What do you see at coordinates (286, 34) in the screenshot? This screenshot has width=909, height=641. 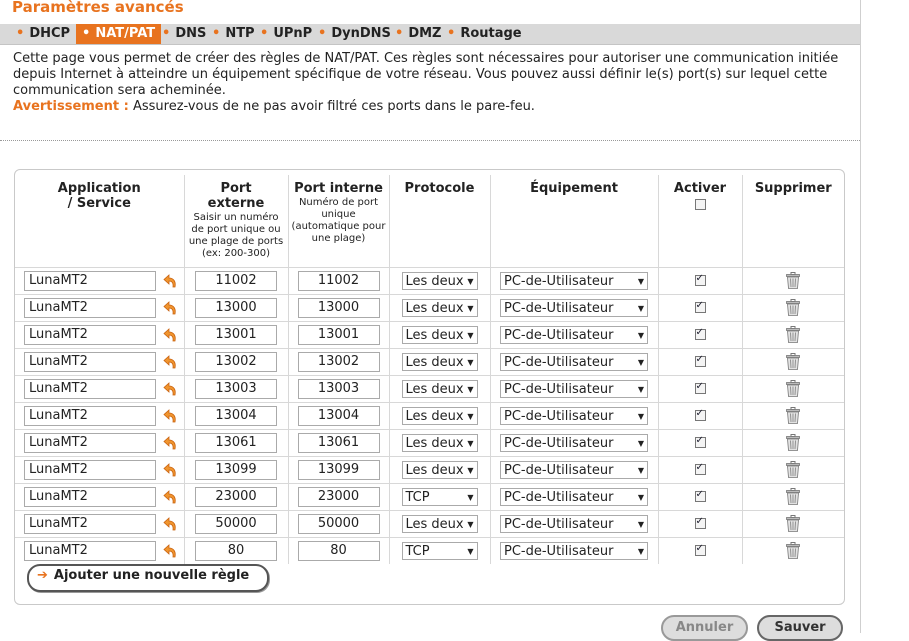 I see `tab-upnp: • UPnP` at bounding box center [286, 34].